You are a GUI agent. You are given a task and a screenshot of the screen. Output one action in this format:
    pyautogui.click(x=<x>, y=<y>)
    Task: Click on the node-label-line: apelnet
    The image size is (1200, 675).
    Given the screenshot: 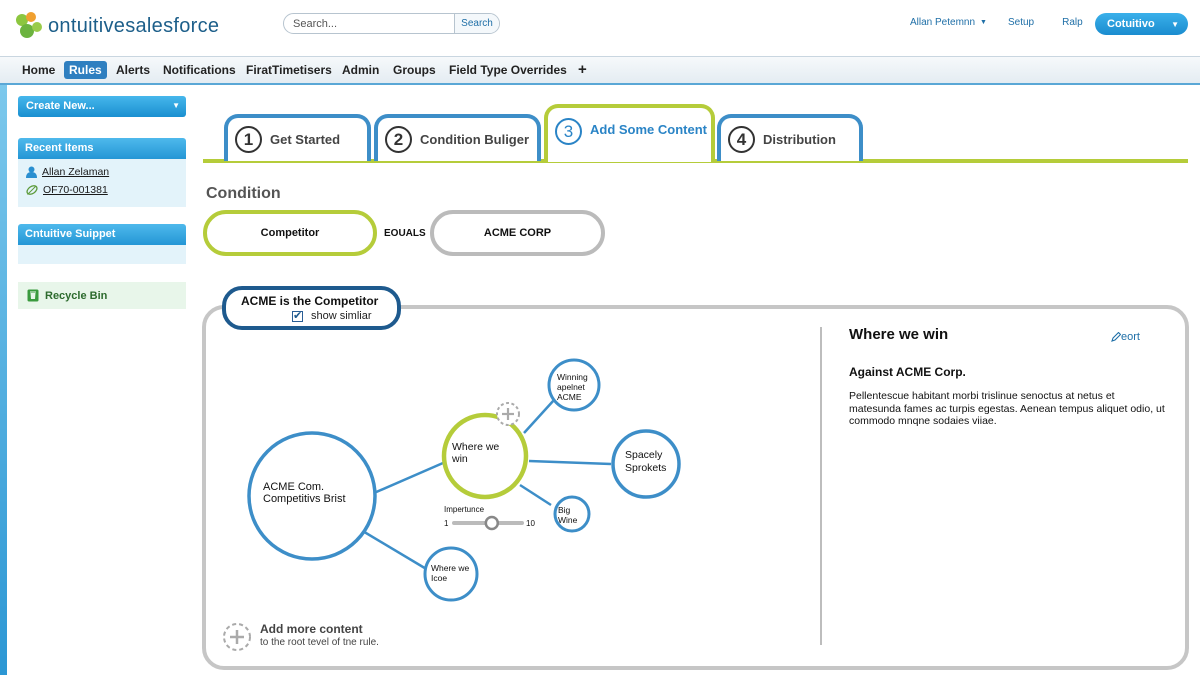 What is the action you would take?
    pyautogui.click(x=571, y=387)
    